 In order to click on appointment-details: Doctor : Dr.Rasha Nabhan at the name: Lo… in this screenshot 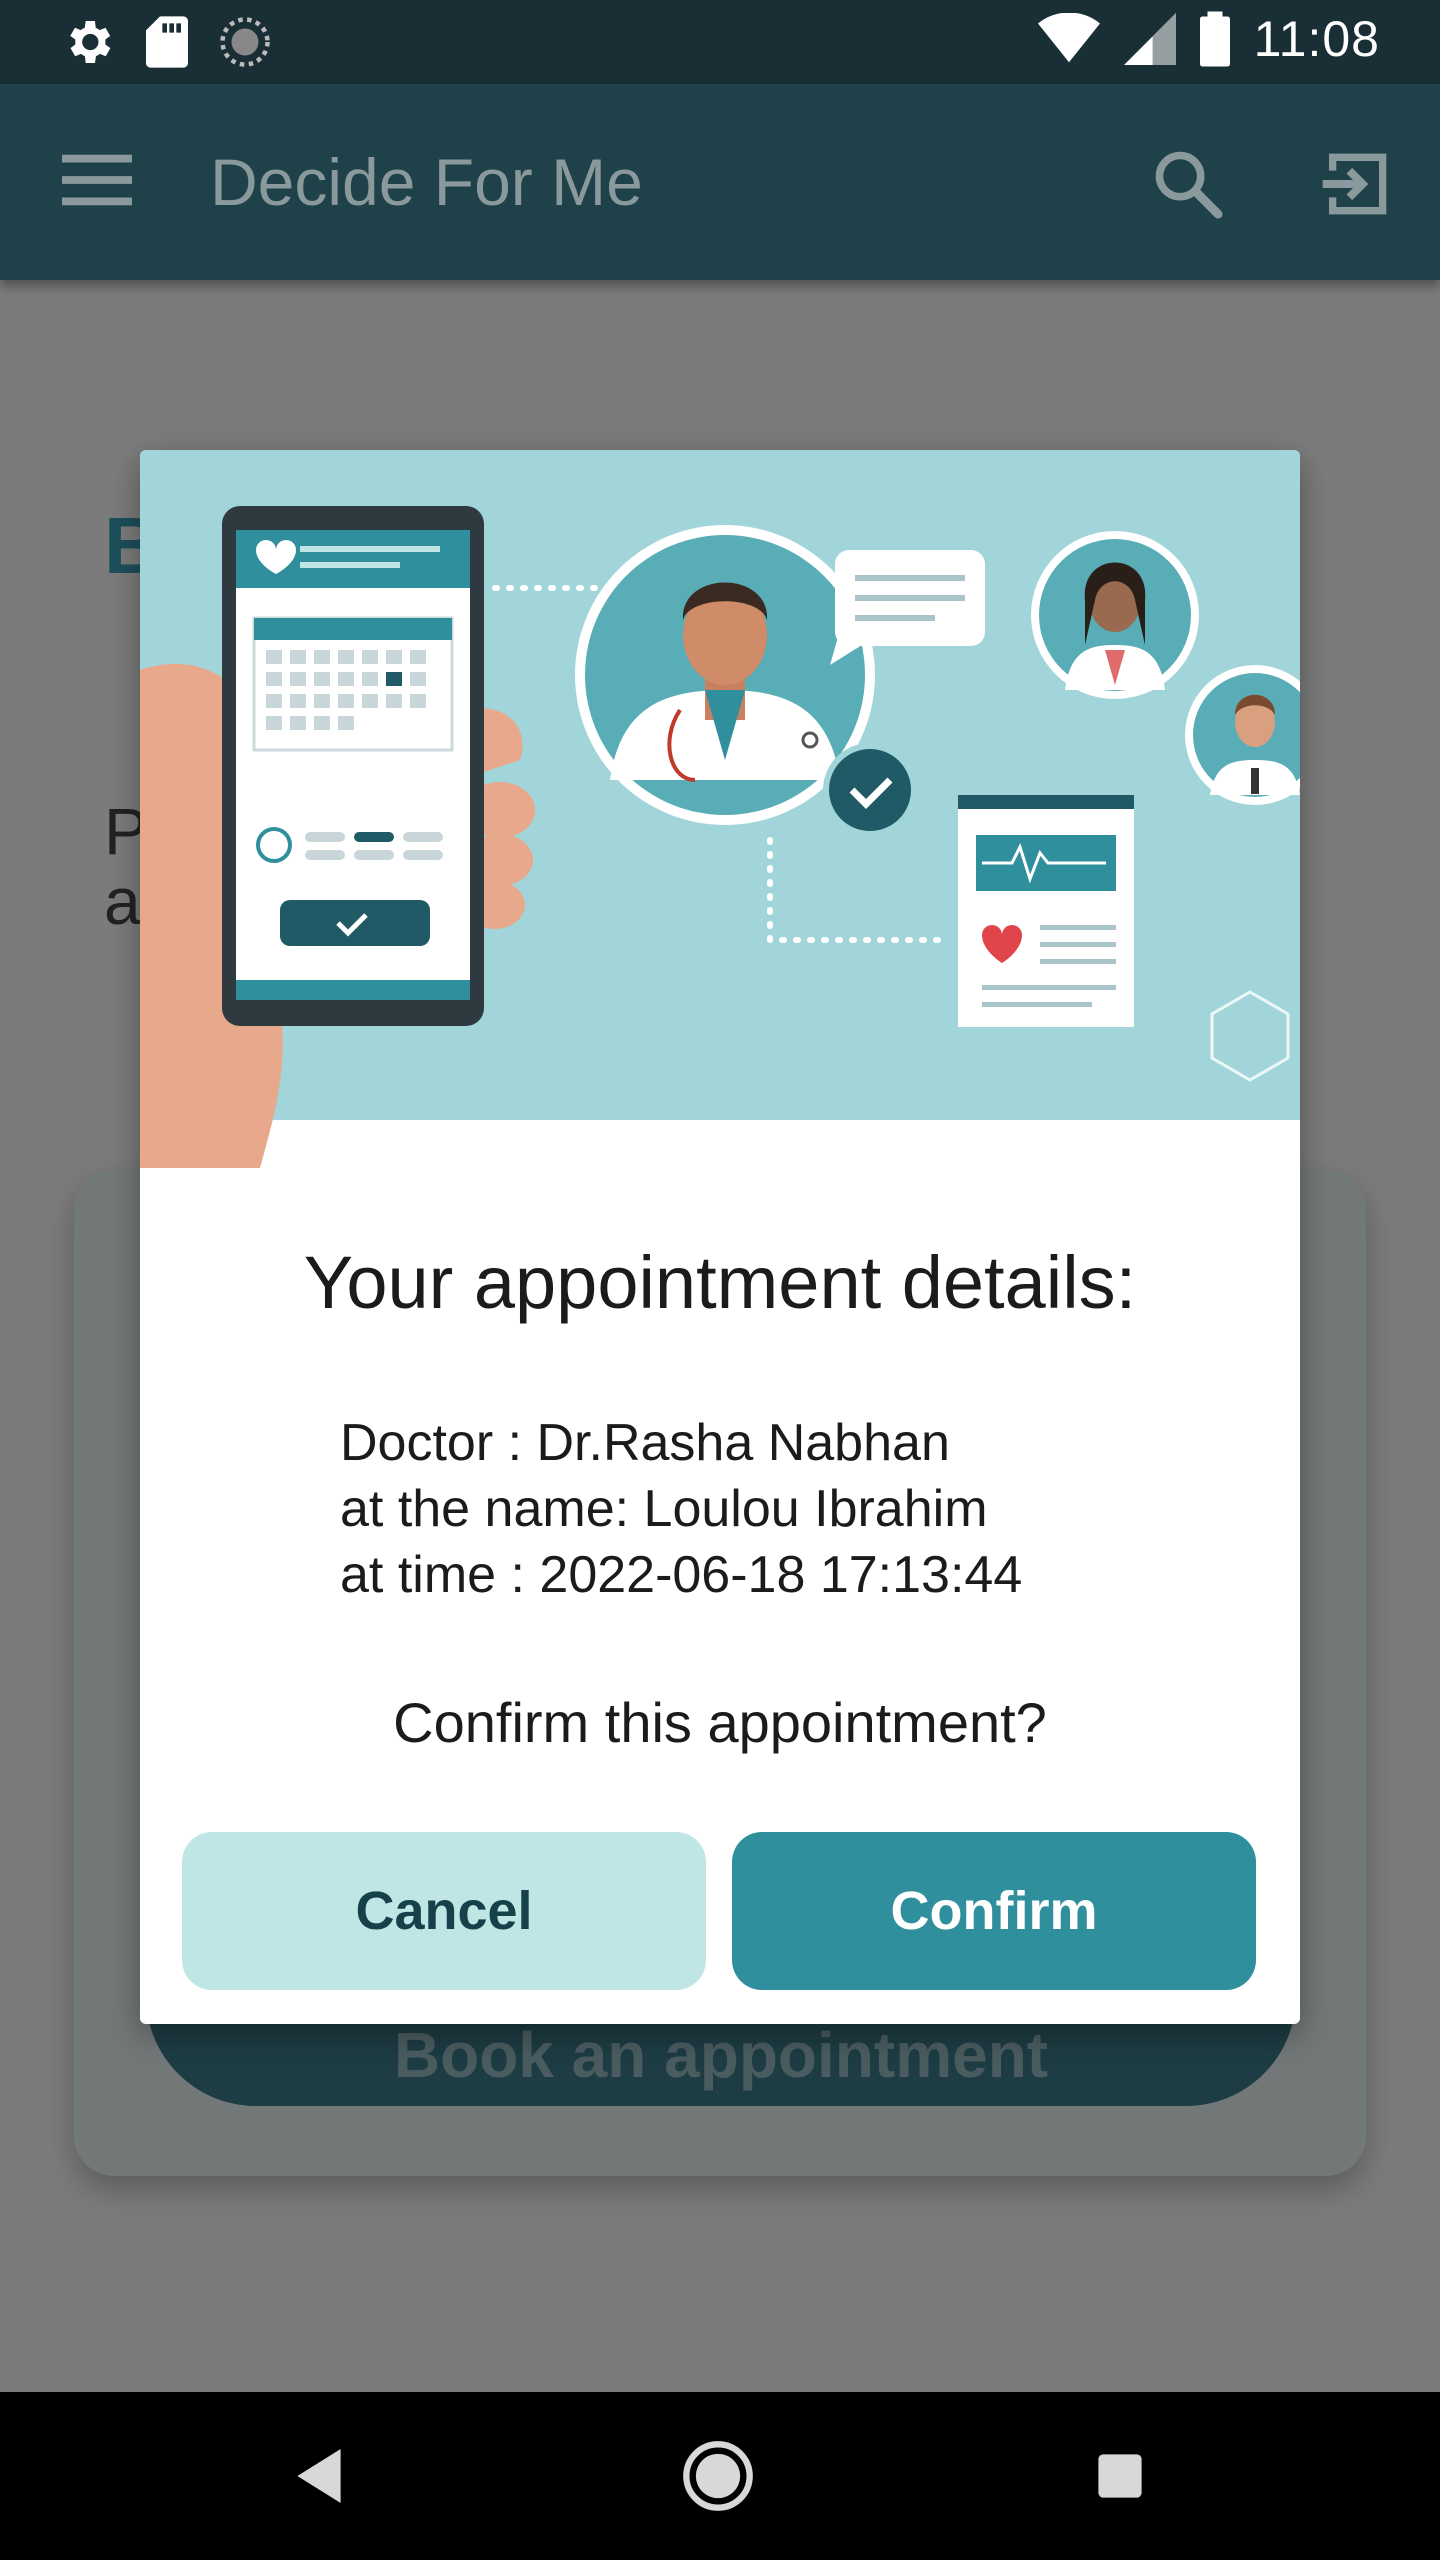, I will do `click(780, 1509)`.